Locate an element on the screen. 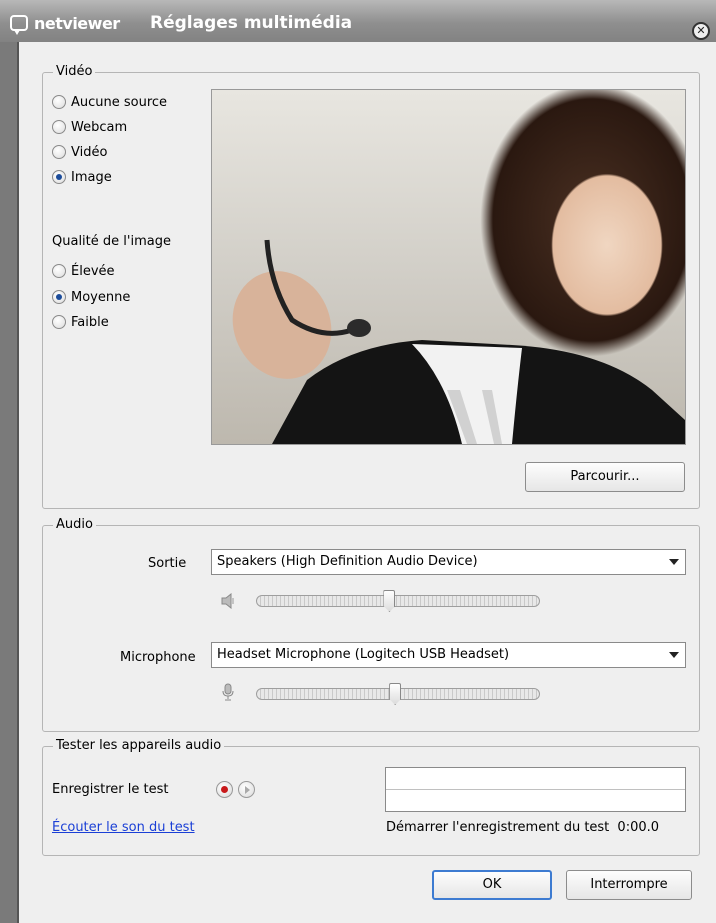 This screenshot has width=716, height=923. radio-quality-high-label: Élevée is located at coordinates (93, 271).